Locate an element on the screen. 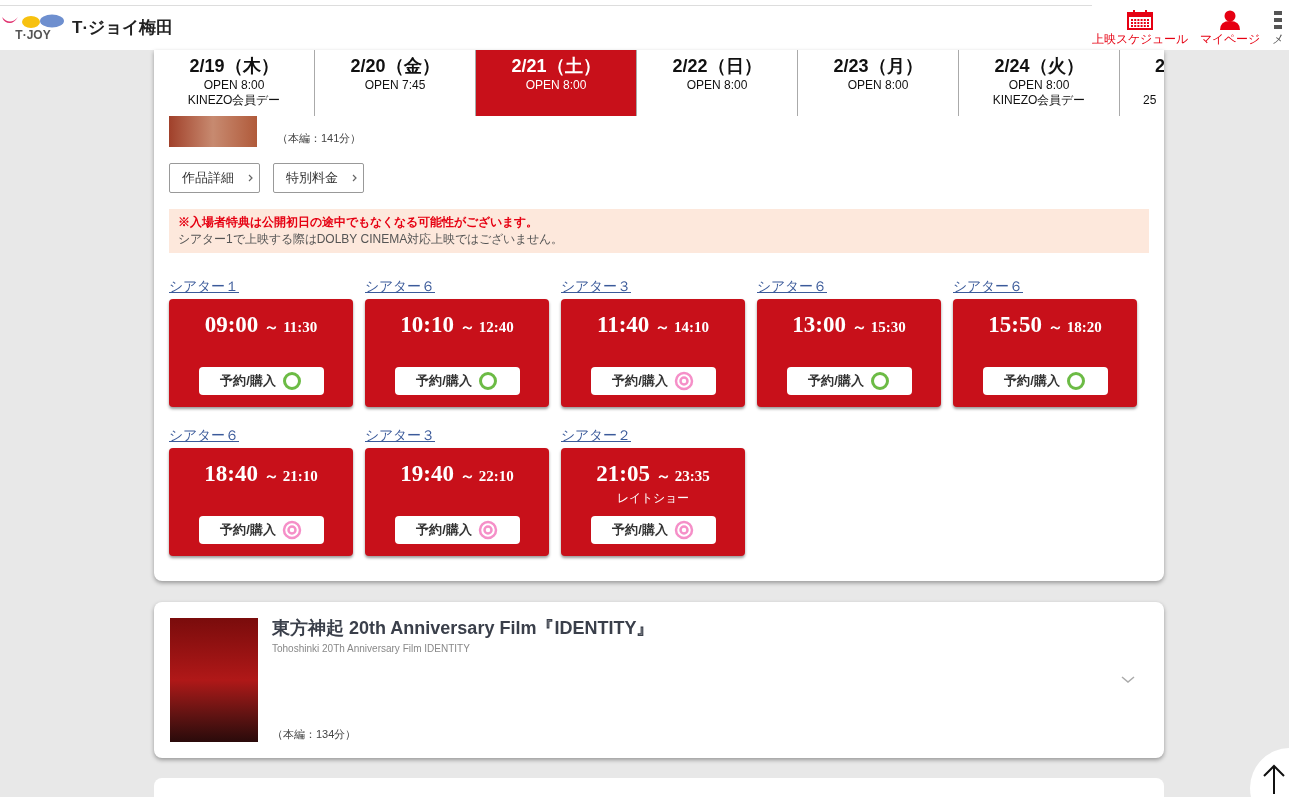 The height and width of the screenshot is (797, 1289). chevron-icon is located at coordinates (1128, 680).